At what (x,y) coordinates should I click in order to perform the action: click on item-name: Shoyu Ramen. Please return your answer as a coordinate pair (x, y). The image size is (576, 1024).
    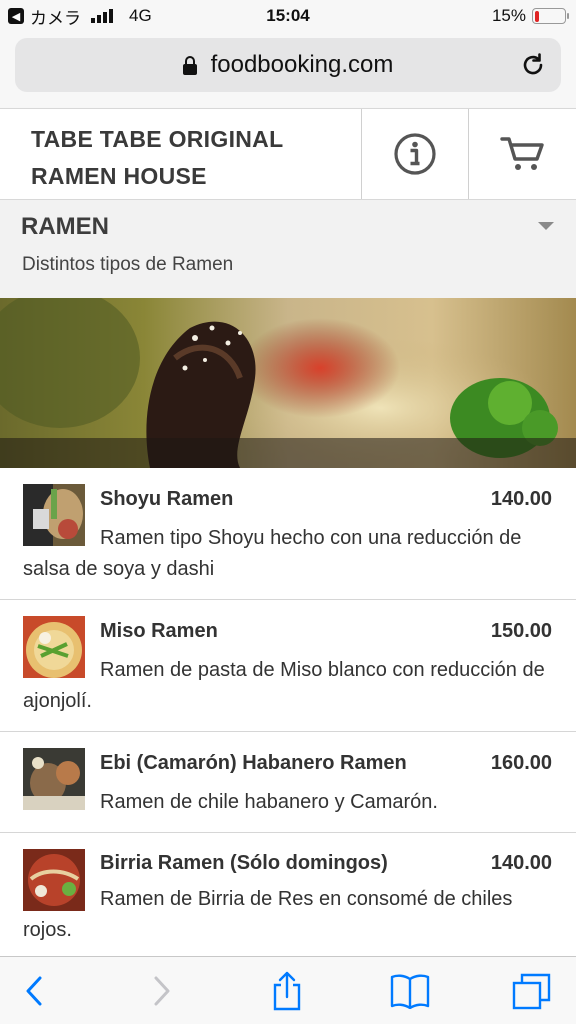
    Looking at the image, I should click on (167, 499).